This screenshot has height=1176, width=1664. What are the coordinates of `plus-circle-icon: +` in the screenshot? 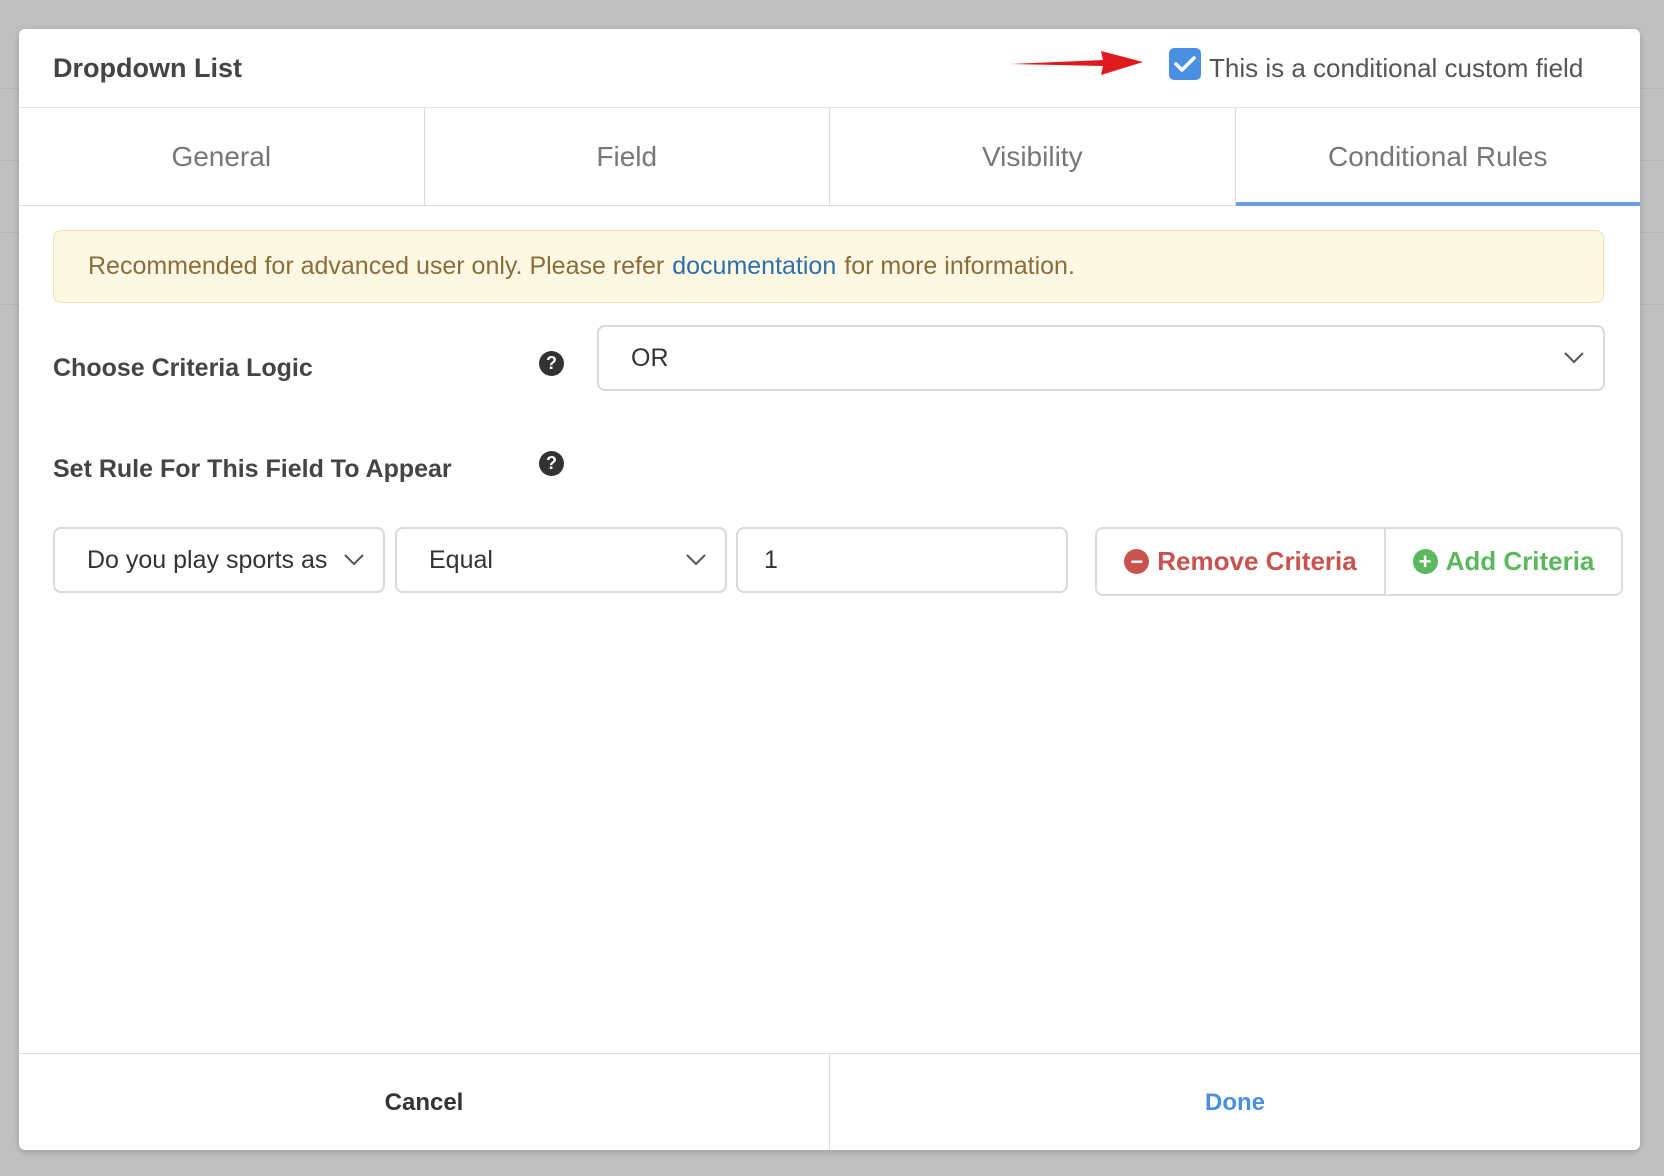 It's located at (1425, 561).